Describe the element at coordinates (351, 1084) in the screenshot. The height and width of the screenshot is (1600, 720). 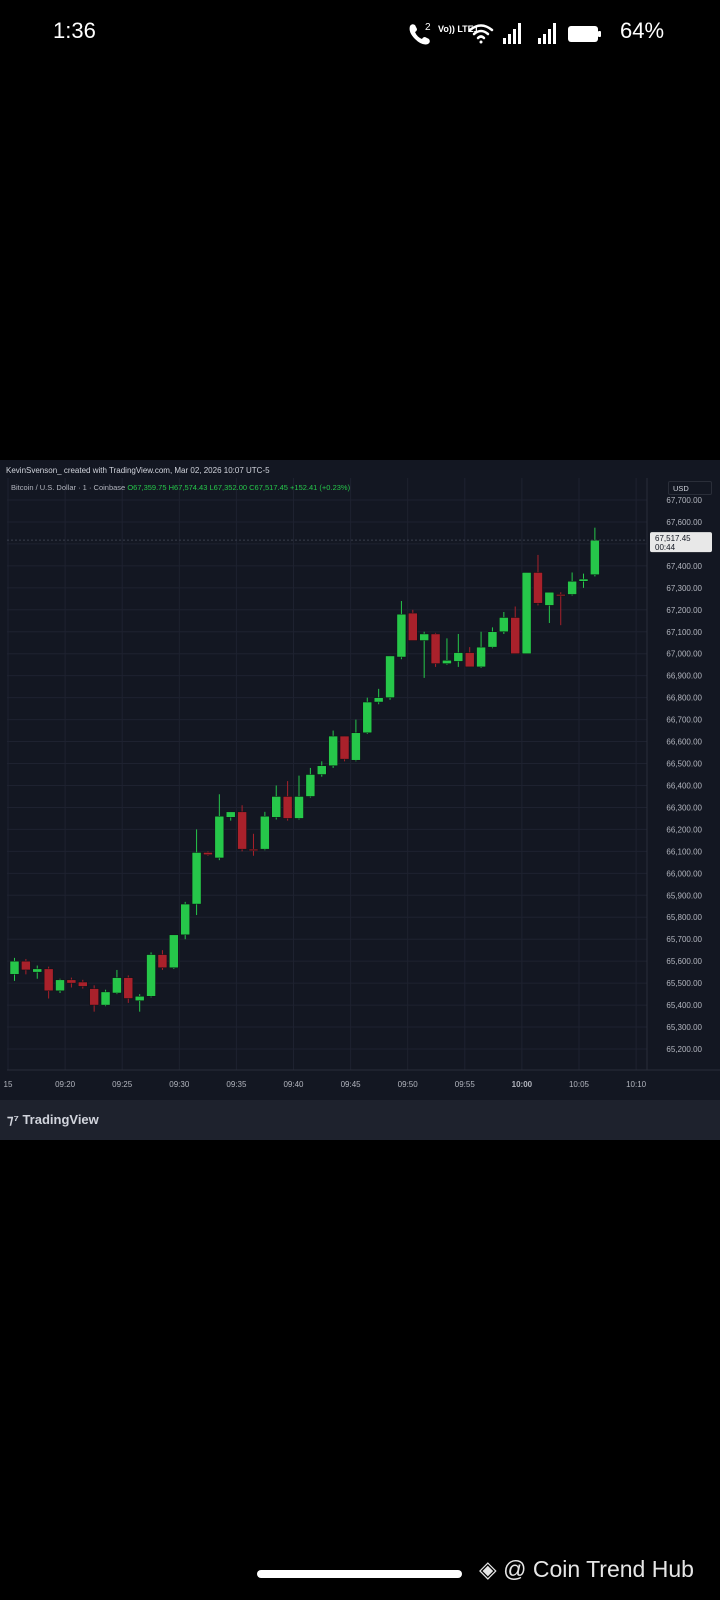
I see `x-tick-label: 09:45` at that location.